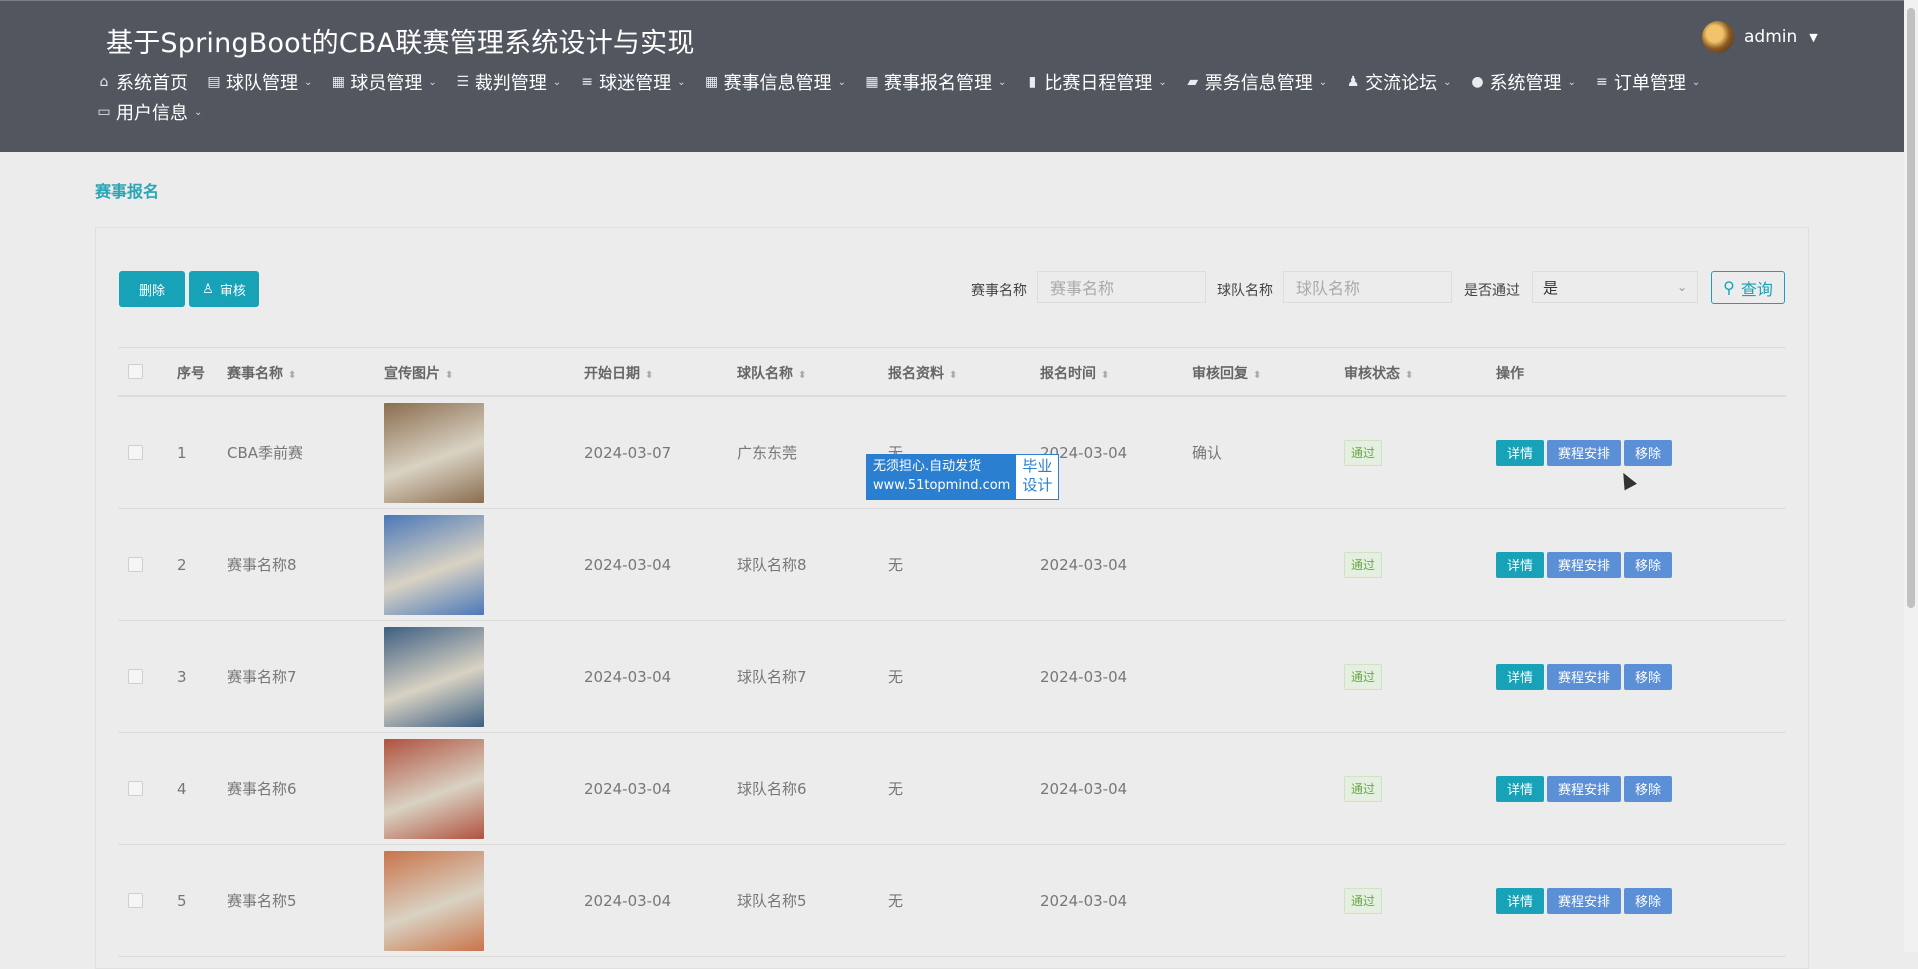 Image resolution: width=1918 pixels, height=969 pixels. Describe the element at coordinates (1729, 287) in the screenshot. I see `search-icon: ⚲` at that location.